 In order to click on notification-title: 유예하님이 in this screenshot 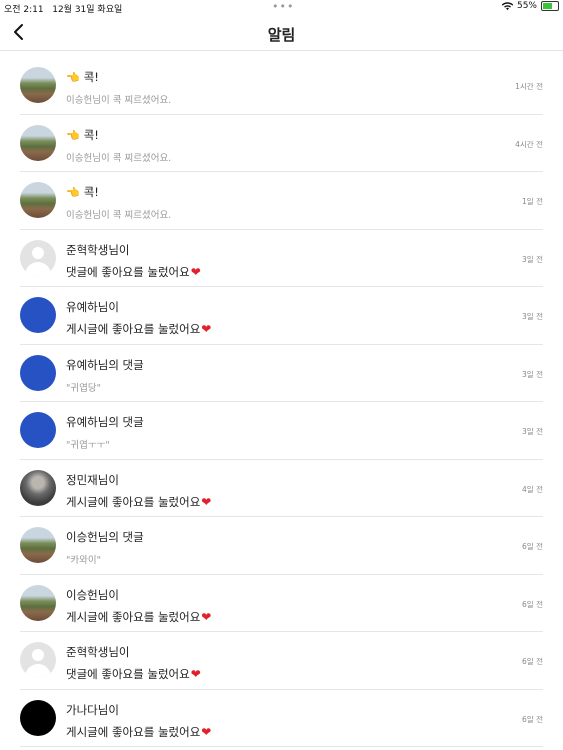, I will do `click(92, 307)`.